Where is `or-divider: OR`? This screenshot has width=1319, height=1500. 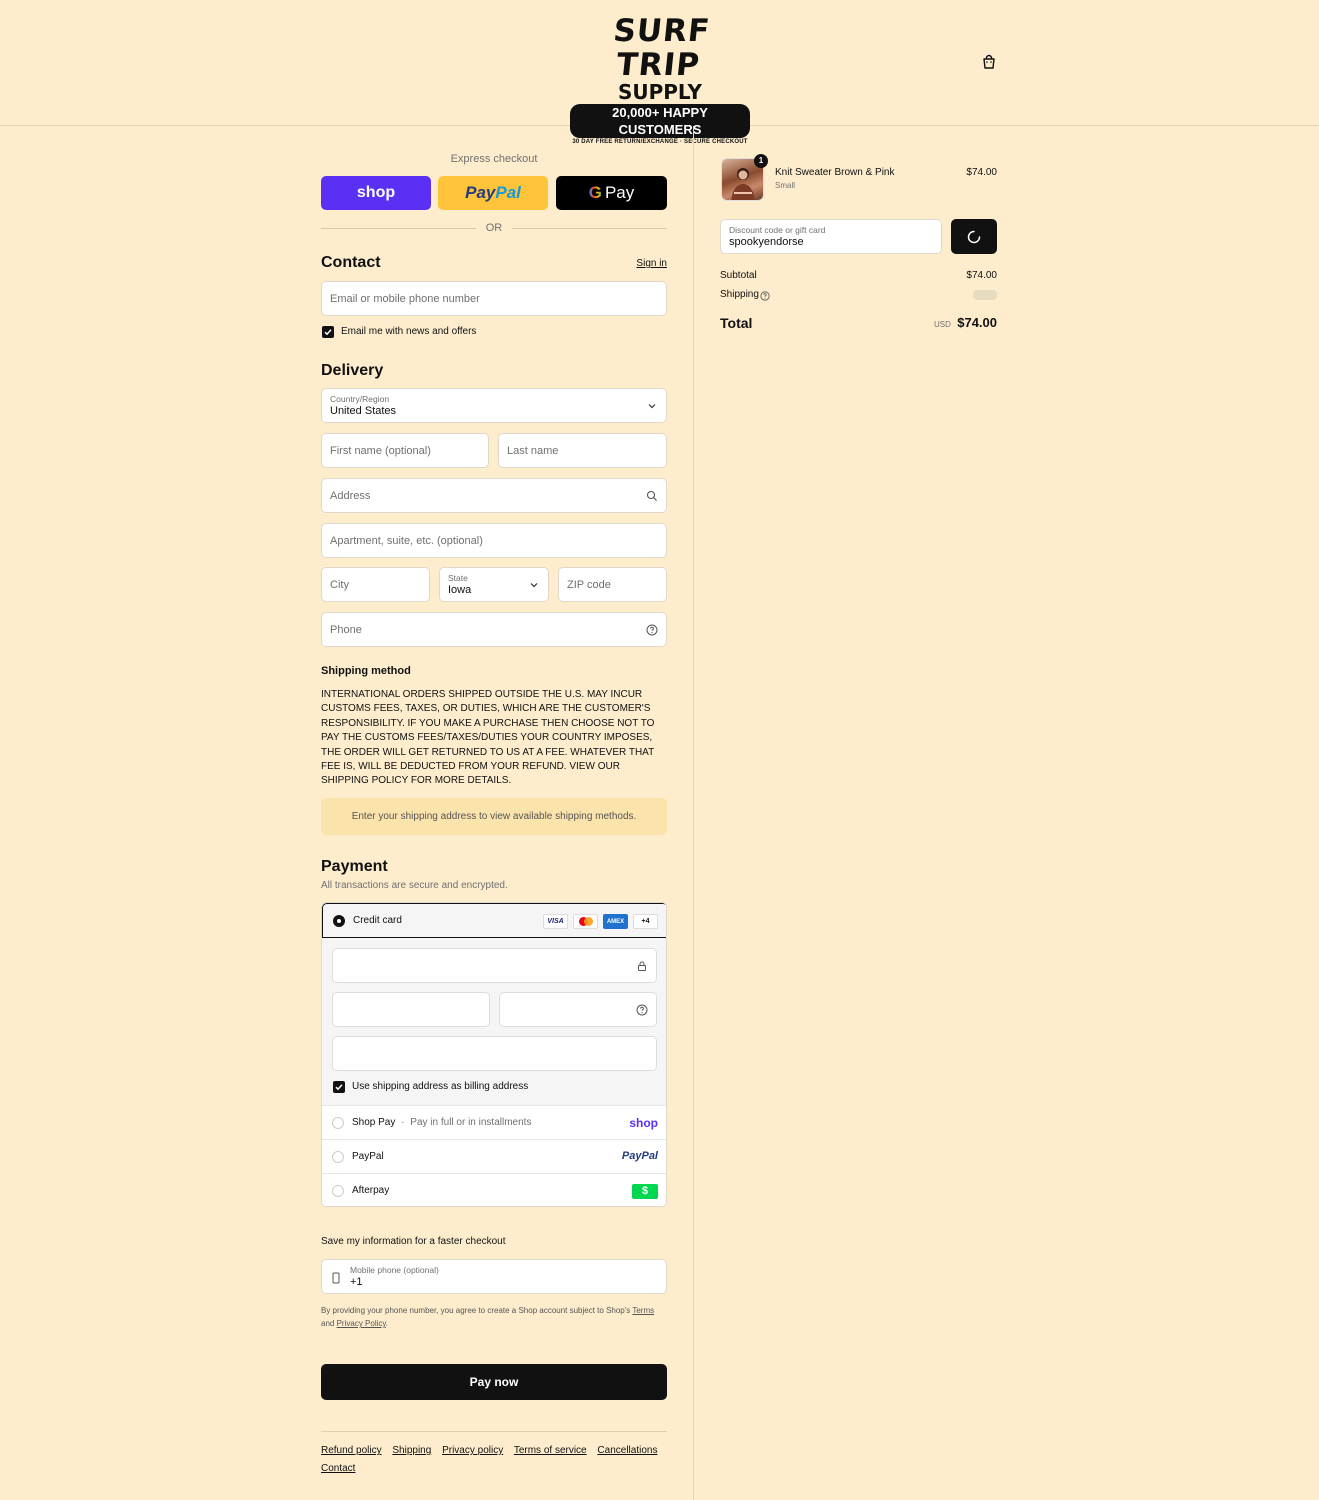
or-divider: OR is located at coordinates (494, 228).